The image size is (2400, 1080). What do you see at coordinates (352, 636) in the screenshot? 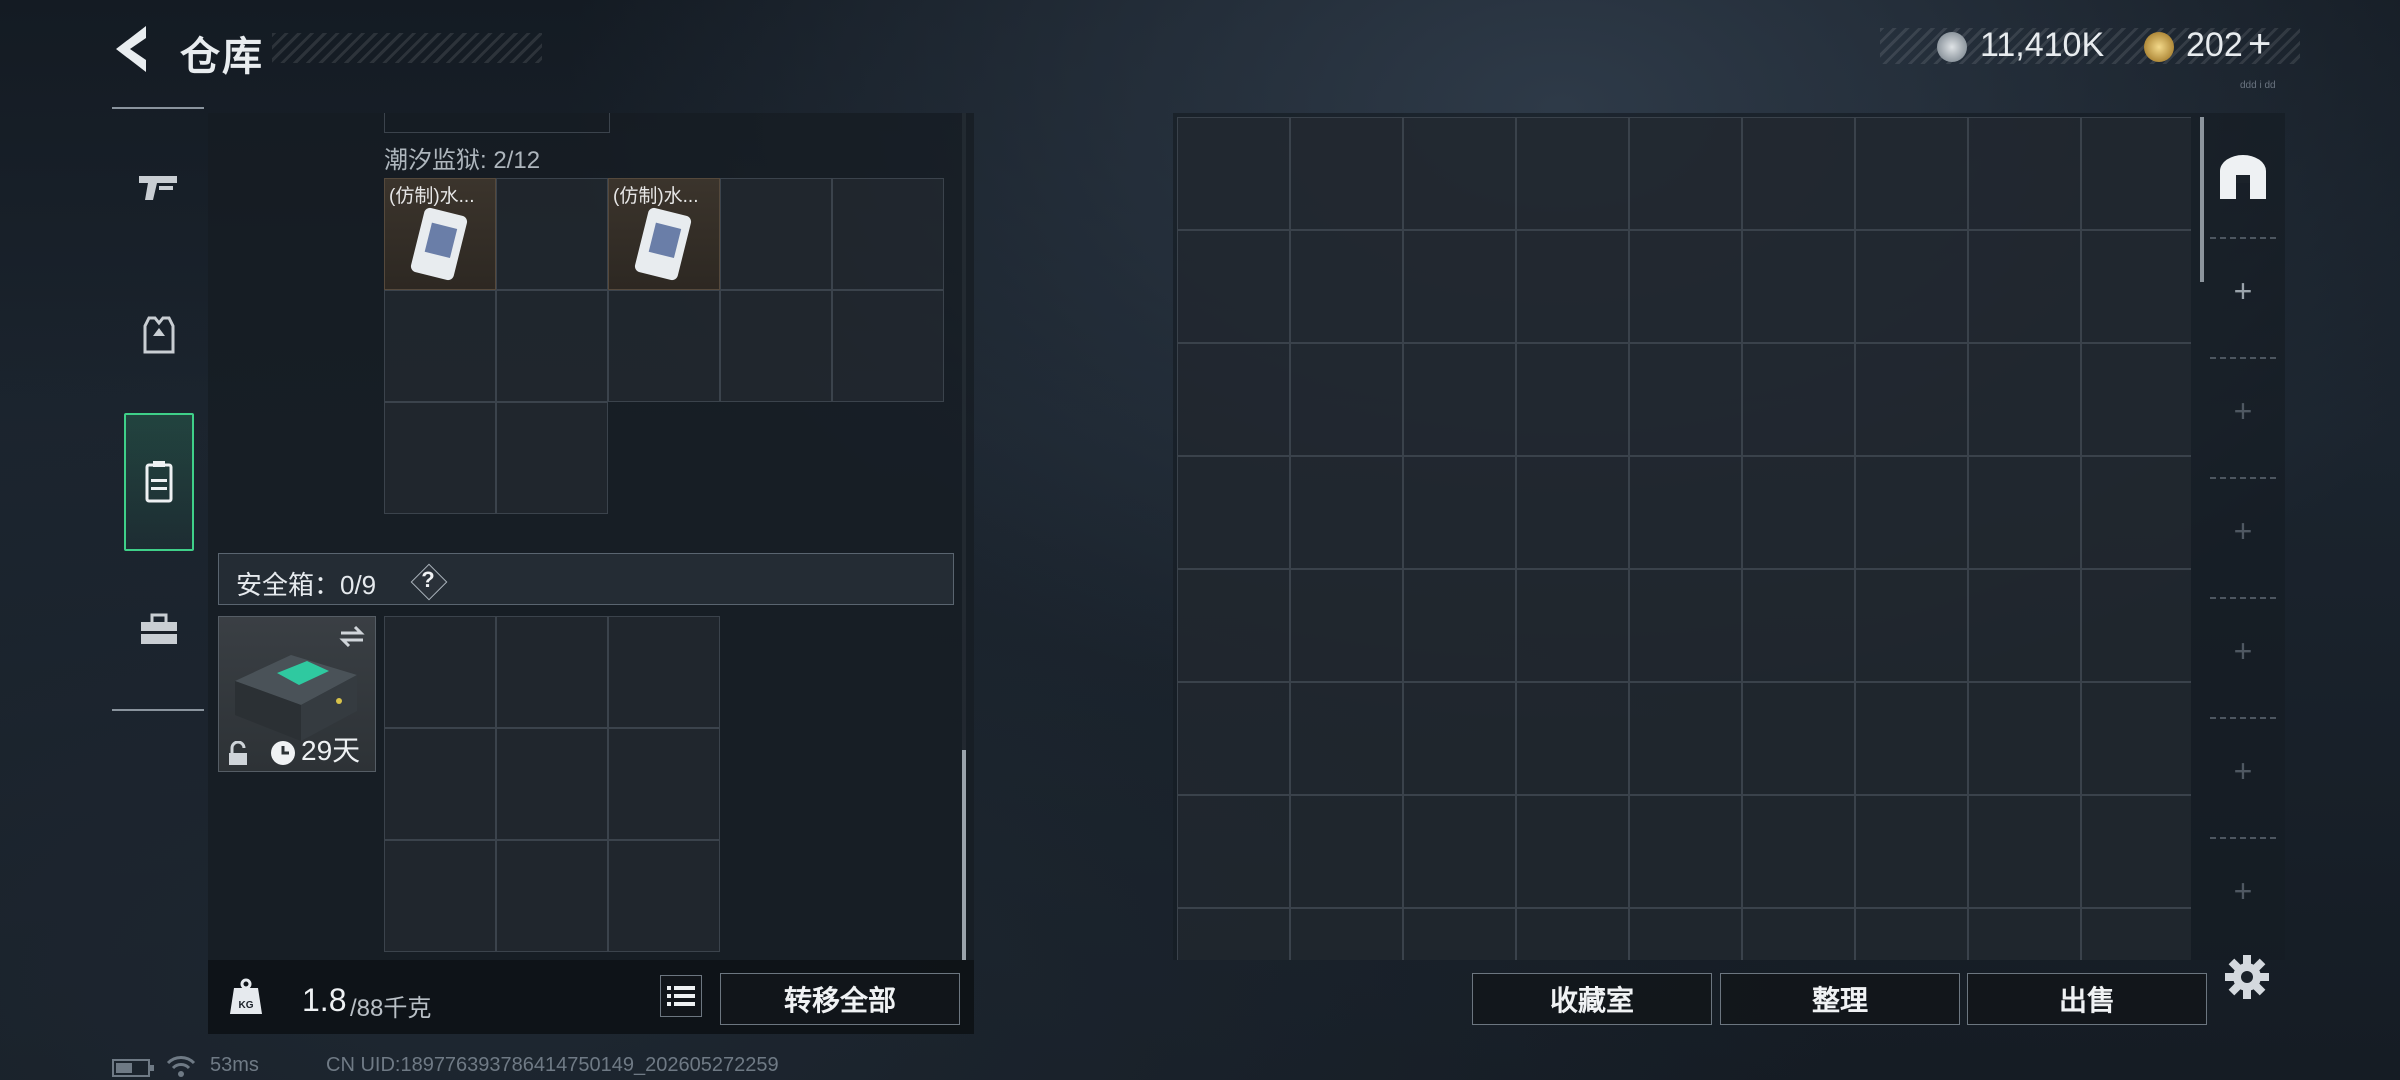
I see `swap-icon` at bounding box center [352, 636].